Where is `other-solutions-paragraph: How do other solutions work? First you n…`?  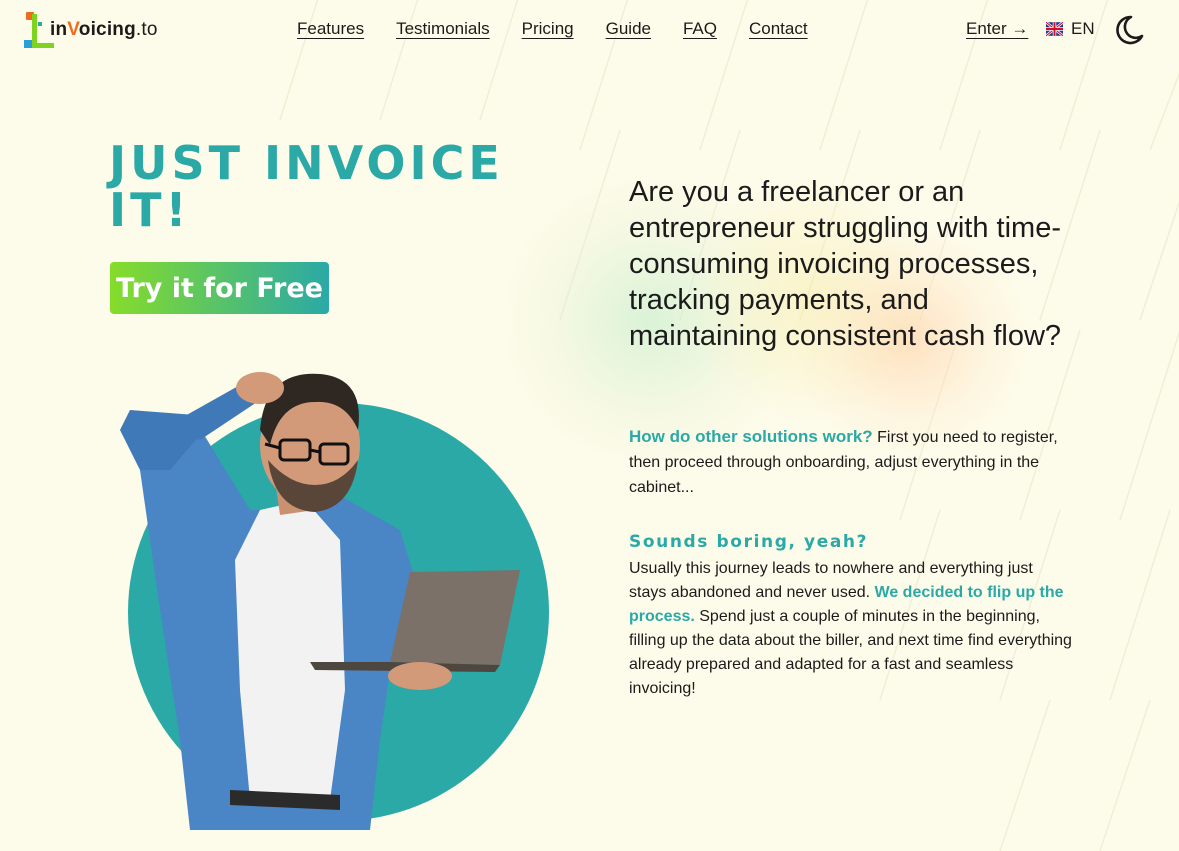
other-solutions-paragraph: How do other solutions work? First you n… is located at coordinates (854, 462).